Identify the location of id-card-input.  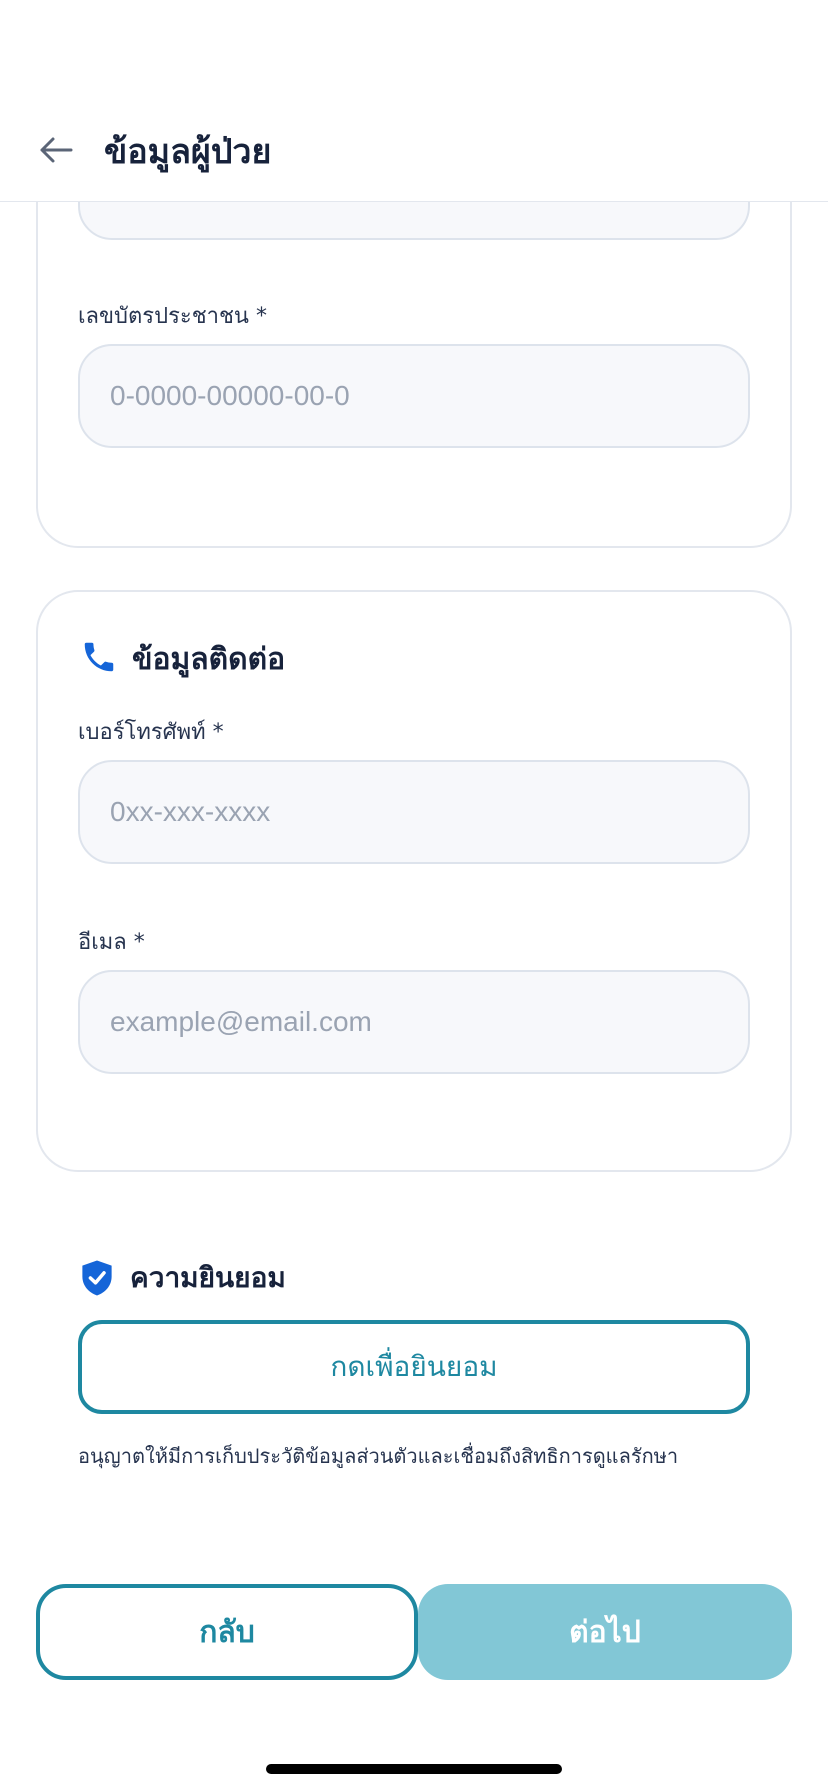
(414, 396).